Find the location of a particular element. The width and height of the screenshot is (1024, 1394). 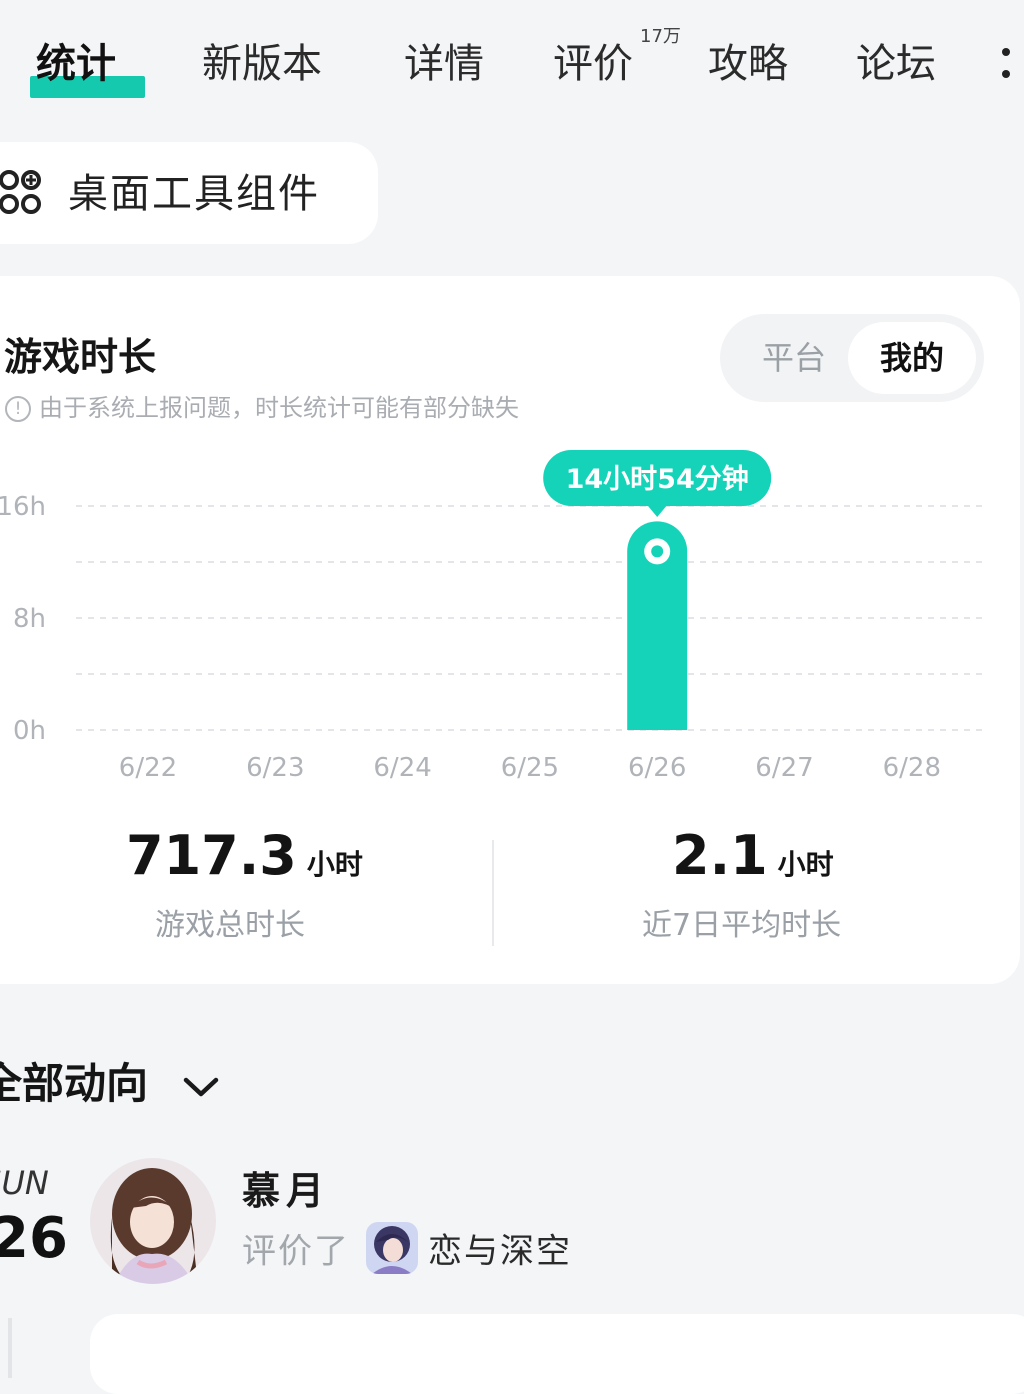

tab-label: 详情 is located at coordinates (444, 64).